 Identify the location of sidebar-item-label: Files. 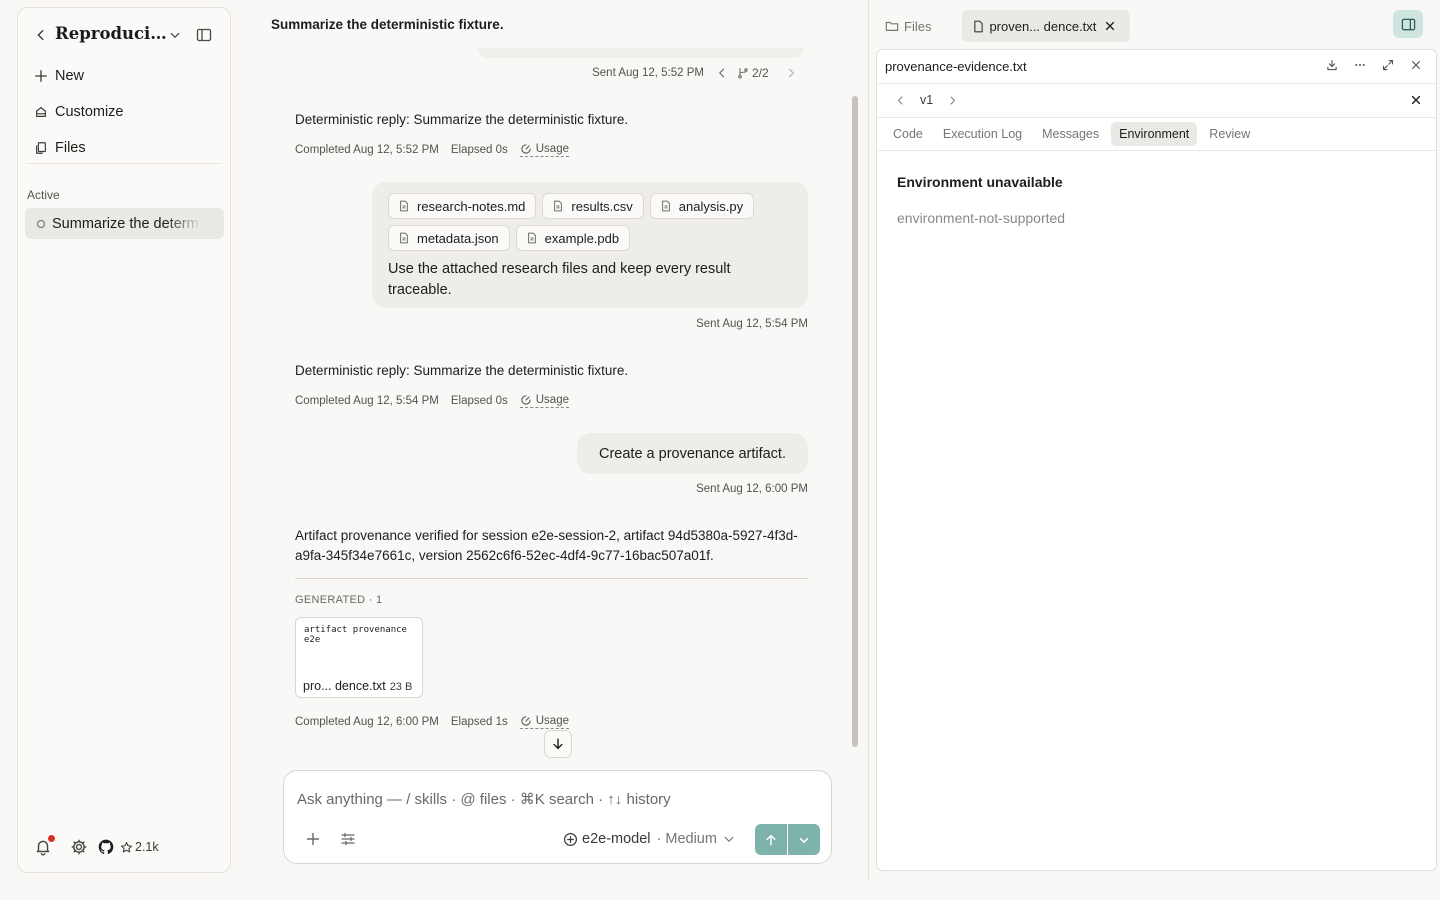
(70, 148).